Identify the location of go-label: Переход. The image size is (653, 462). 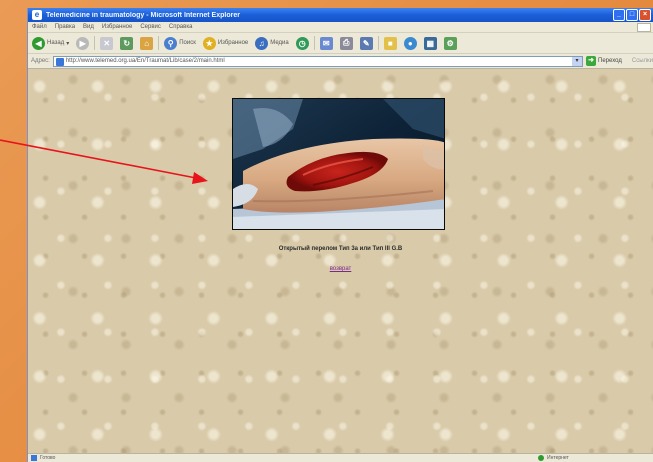
(610, 61).